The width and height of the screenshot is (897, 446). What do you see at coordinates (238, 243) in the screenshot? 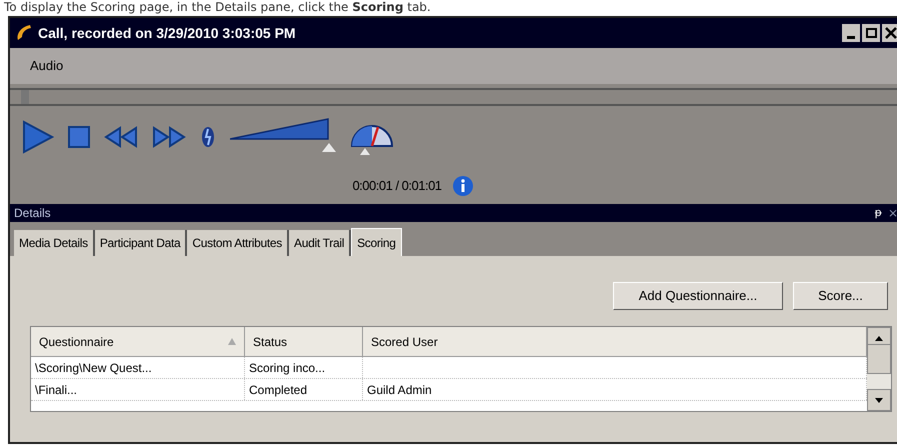
I see `tab: Custom Attributes` at bounding box center [238, 243].